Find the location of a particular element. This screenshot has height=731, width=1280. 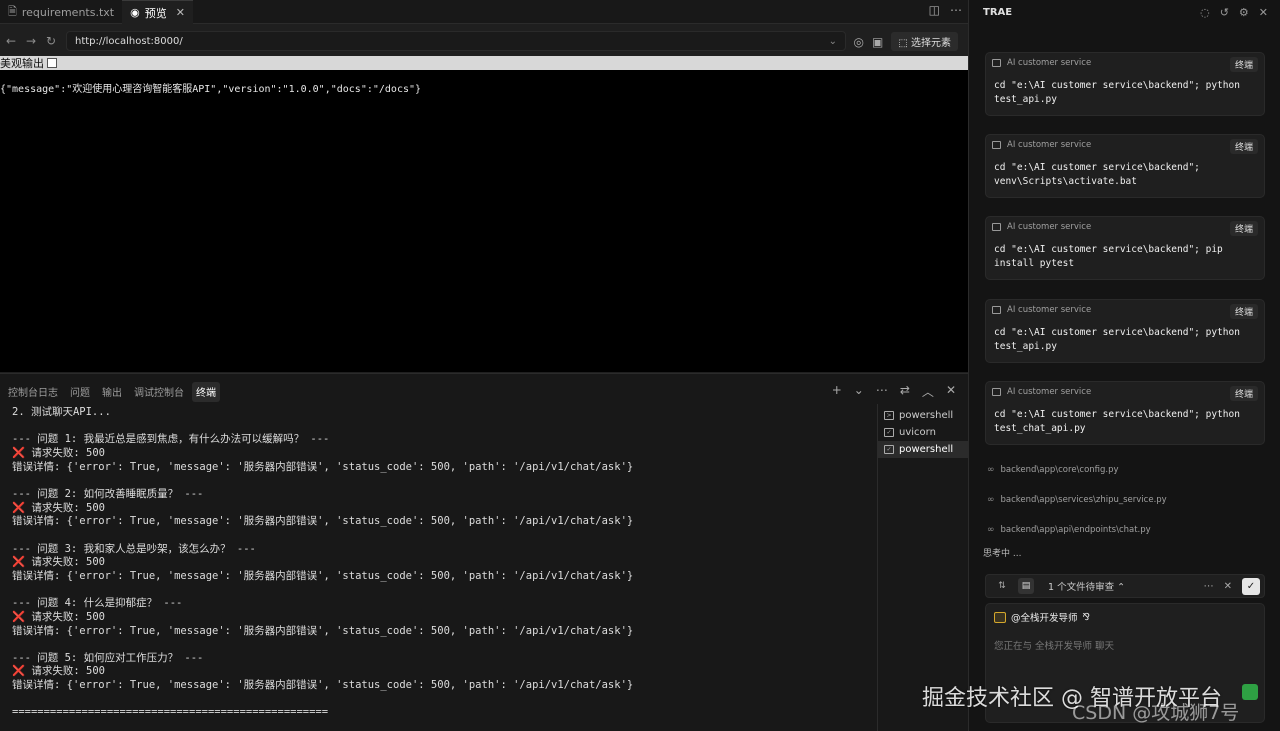

watermark-secondary: CSDN @攻城狮7号 is located at coordinates (1156, 713).